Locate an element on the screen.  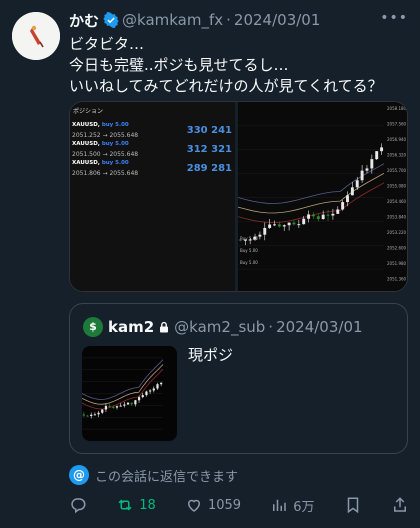
retweet-icon is located at coordinates (125, 505).